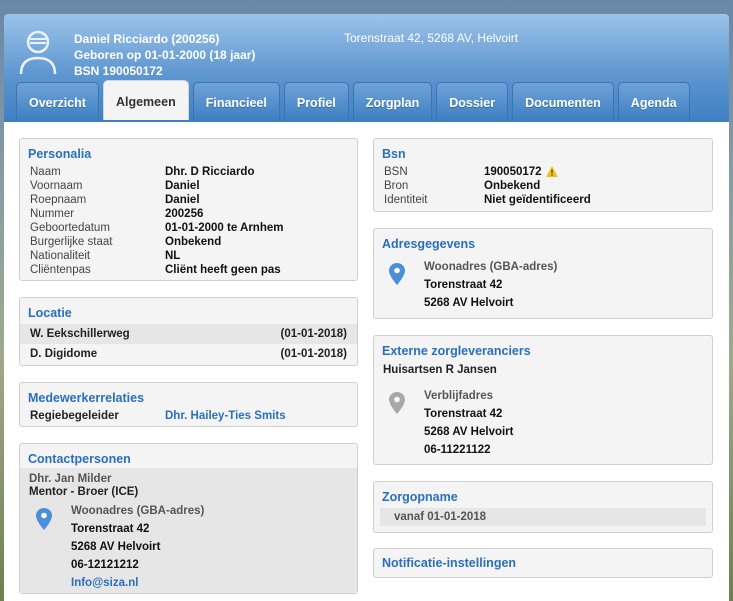  What do you see at coordinates (543, 563) in the screenshot?
I see `notificatie-panel: Notificatie-instellingen` at bounding box center [543, 563].